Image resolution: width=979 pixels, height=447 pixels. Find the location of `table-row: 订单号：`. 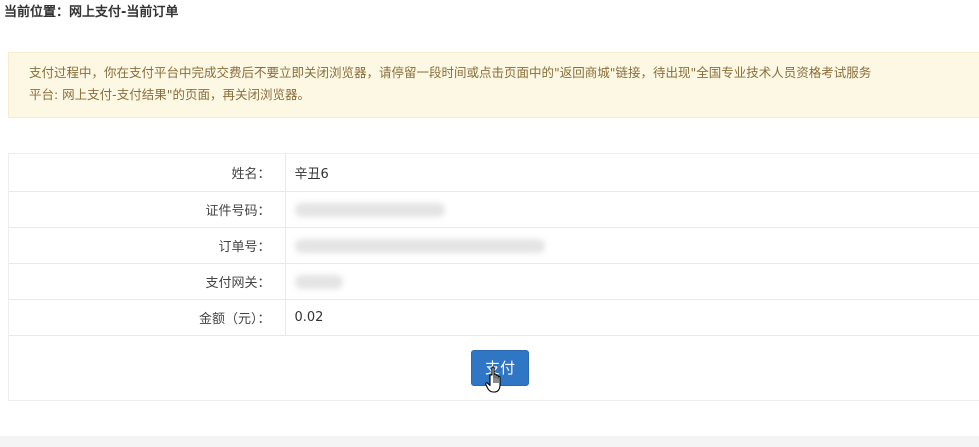

table-row: 订单号： is located at coordinates (494, 245).